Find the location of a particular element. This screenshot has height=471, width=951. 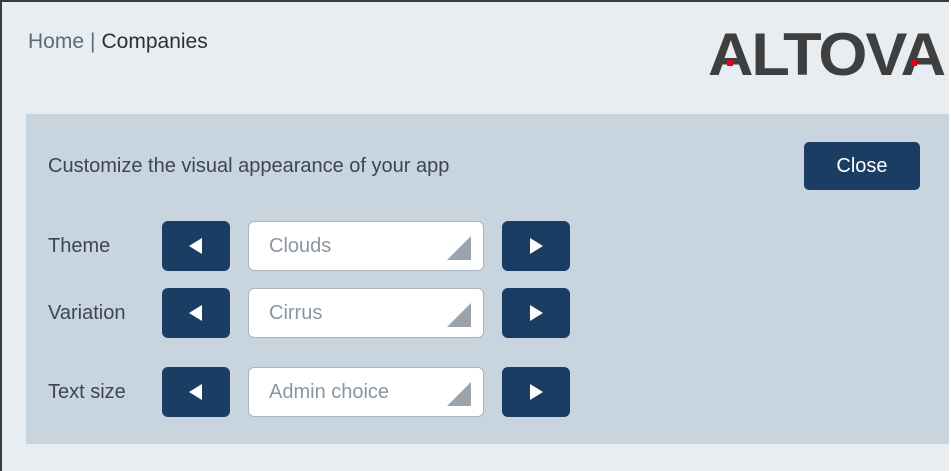

text-size-select: Admin choice is located at coordinates (366, 392).